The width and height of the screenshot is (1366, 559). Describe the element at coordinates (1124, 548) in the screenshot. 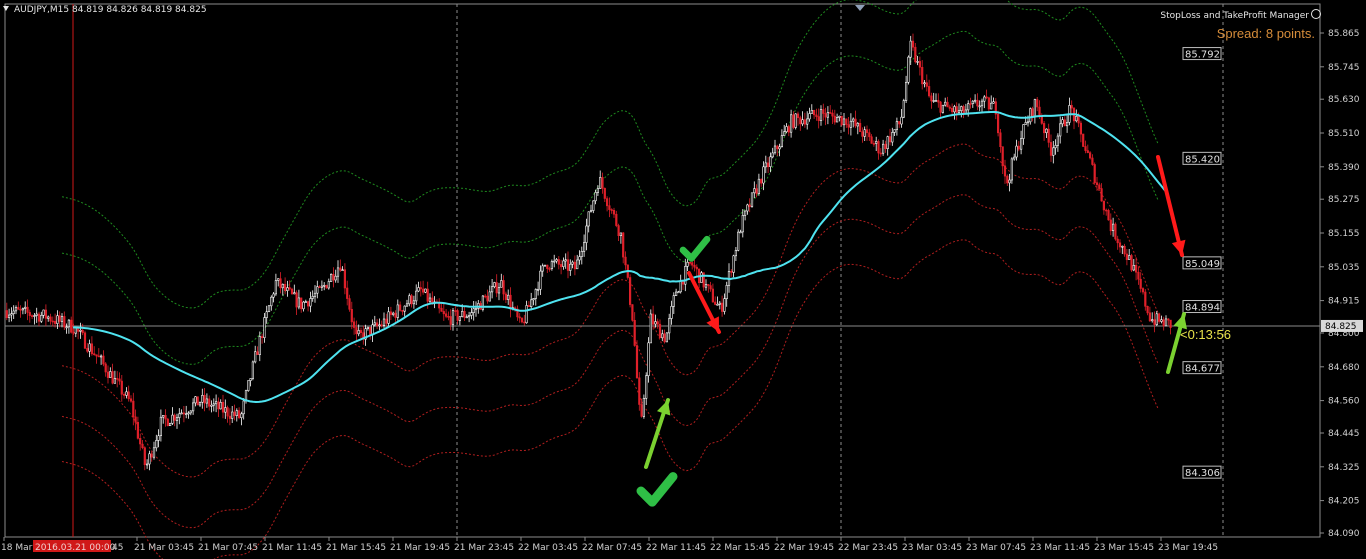

I see `time-axis-label: 23 Mar 15:45` at that location.